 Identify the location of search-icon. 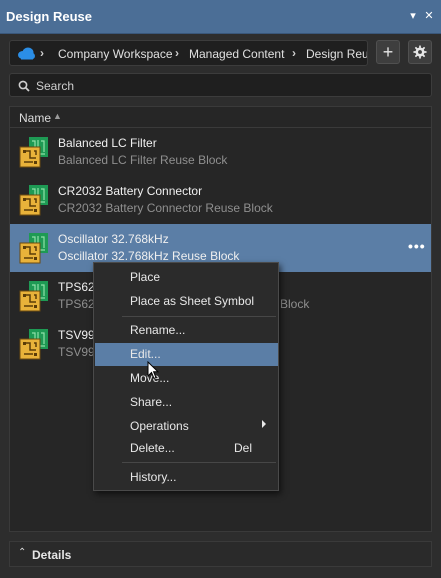
(24, 86).